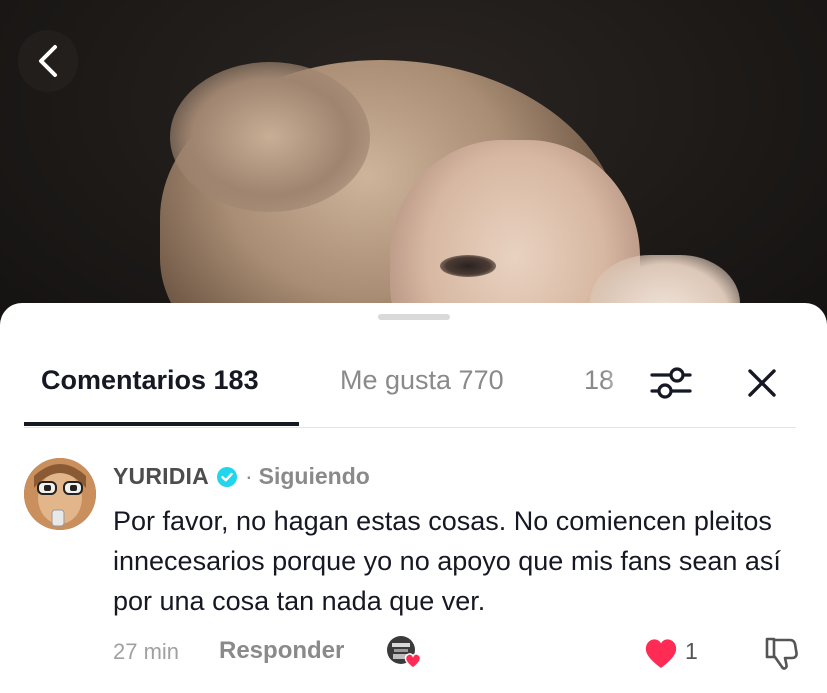 This screenshot has height=693, width=827. I want to click on comment-actions: 27 min Responder 1, so click(463, 654).